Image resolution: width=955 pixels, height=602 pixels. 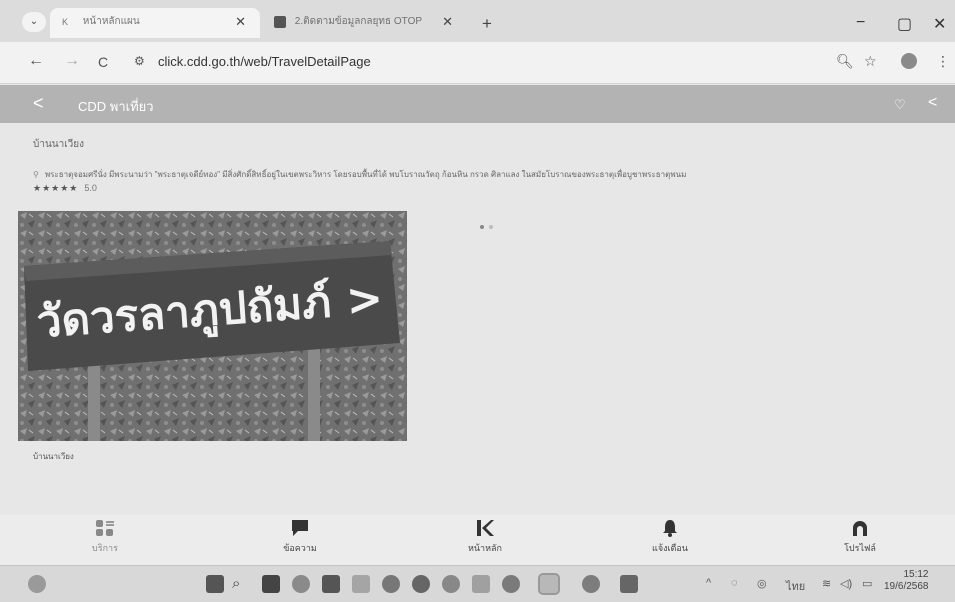 I want to click on search-icon: ⌕, so click(x=241, y=584).